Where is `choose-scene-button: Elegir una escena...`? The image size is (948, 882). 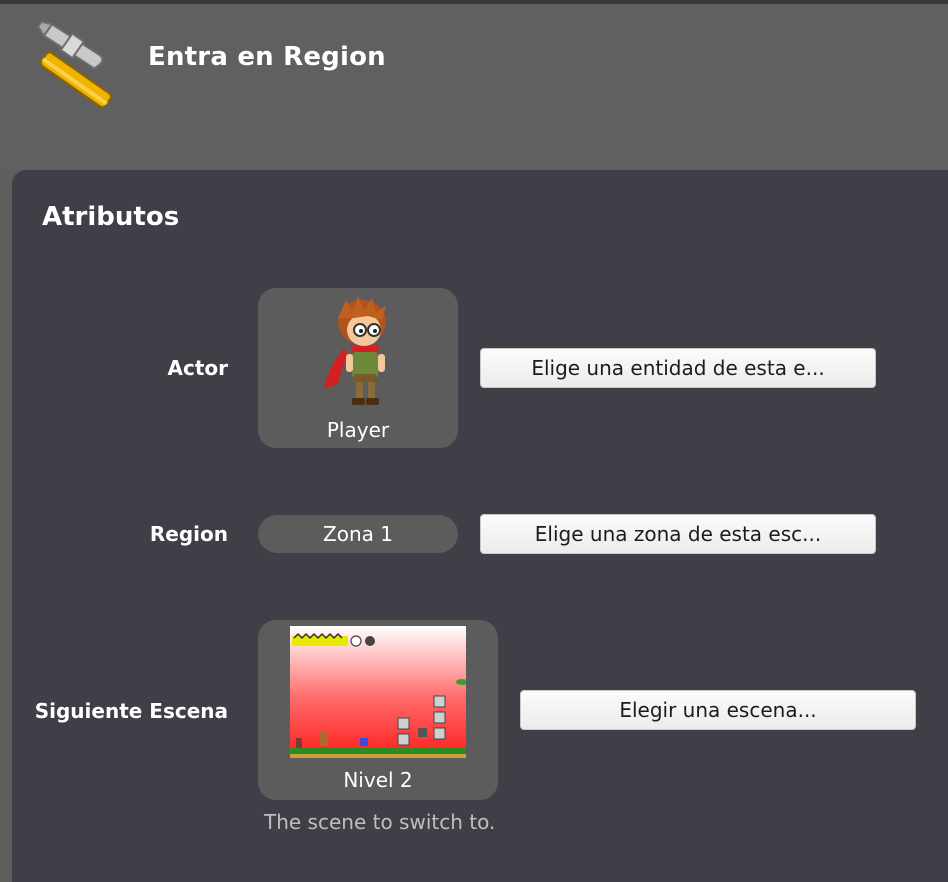
choose-scene-button: Elegir una escena... is located at coordinates (718, 710).